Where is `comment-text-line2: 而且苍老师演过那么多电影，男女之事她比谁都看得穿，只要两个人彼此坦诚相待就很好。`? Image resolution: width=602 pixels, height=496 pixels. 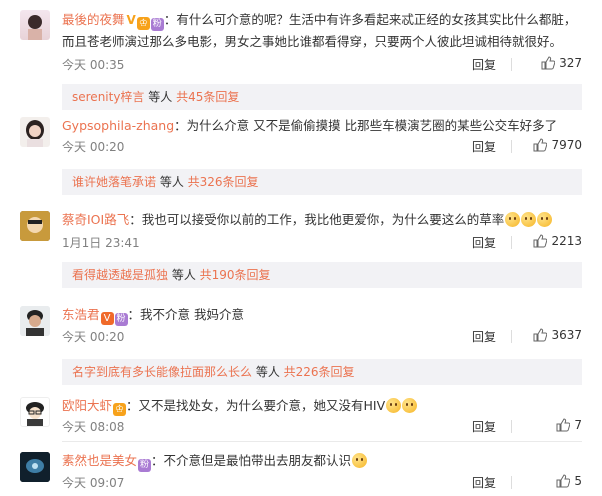
comment-text-line2: 而且苍老师演过那么多电影，男女之事她比谁都看得穿，只要两个人彼此坦诚相待就很好。 is located at coordinates (312, 41).